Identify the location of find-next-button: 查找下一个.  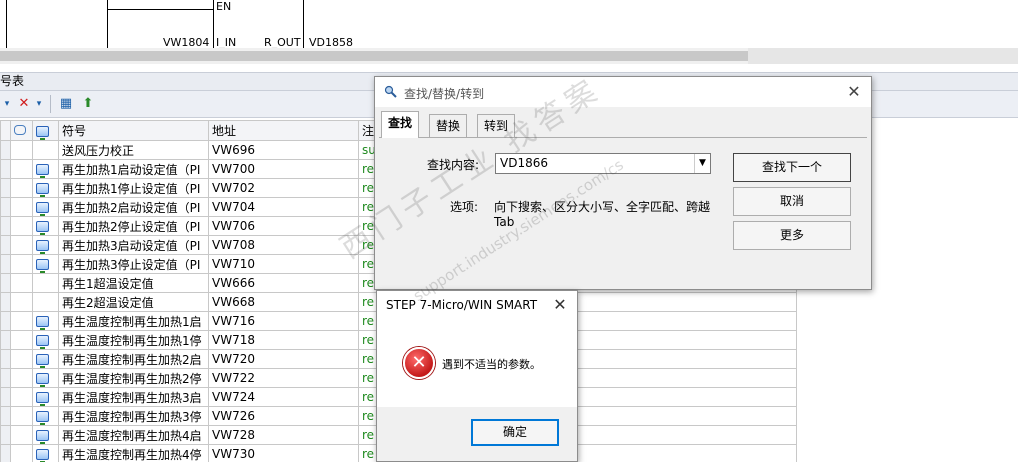
(792, 167).